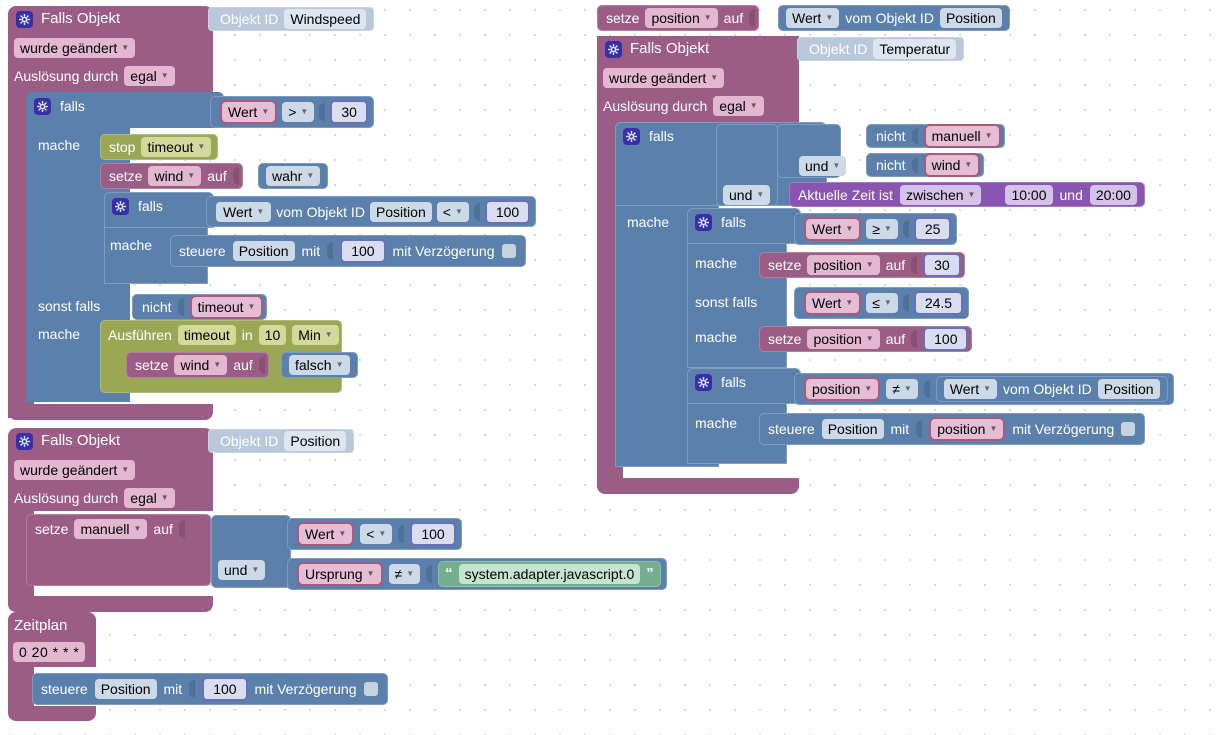 The image size is (1226, 735). I want to click on script4-inner-if2-left: position ▼, so click(842, 389).